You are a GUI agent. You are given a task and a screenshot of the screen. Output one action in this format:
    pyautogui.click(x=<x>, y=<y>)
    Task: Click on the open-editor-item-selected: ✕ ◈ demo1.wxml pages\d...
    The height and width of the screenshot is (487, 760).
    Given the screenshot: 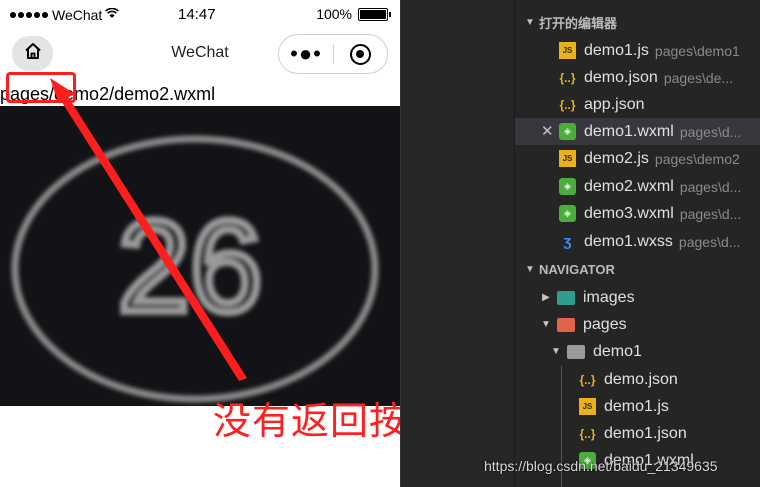 What is the action you would take?
    pyautogui.click(x=637, y=131)
    